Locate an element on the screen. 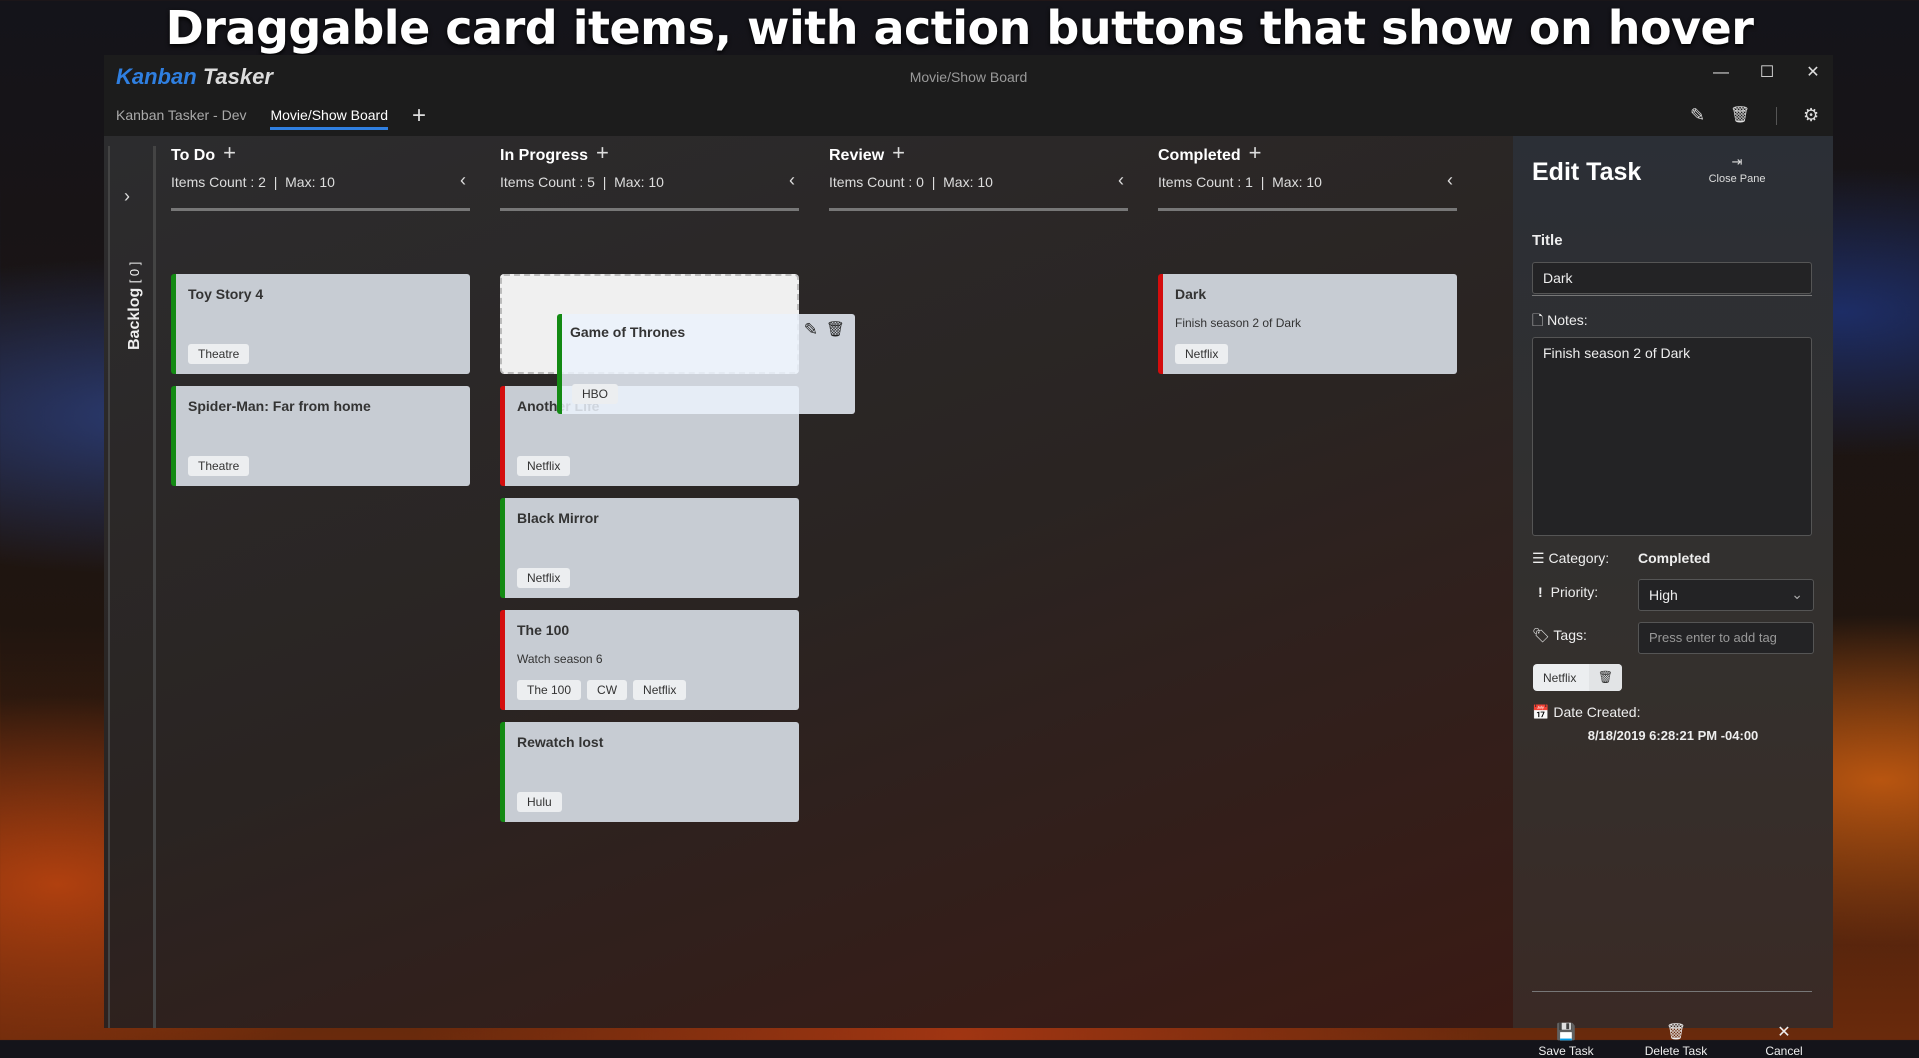  pane-tag-label: Netflix is located at coordinates (1560, 678).